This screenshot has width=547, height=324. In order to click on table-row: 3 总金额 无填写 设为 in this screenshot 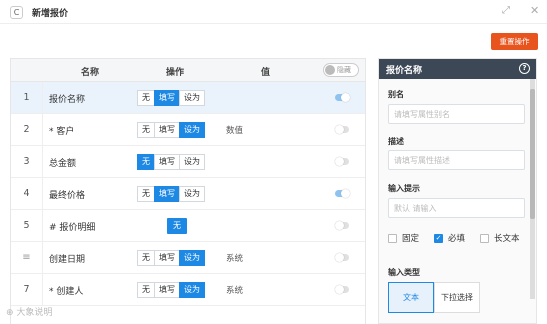, I will do `click(188, 162)`.